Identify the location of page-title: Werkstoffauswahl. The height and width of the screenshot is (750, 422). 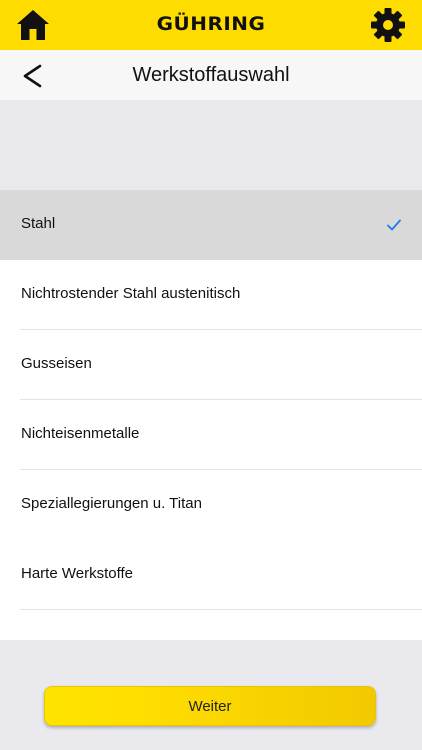
(211, 75).